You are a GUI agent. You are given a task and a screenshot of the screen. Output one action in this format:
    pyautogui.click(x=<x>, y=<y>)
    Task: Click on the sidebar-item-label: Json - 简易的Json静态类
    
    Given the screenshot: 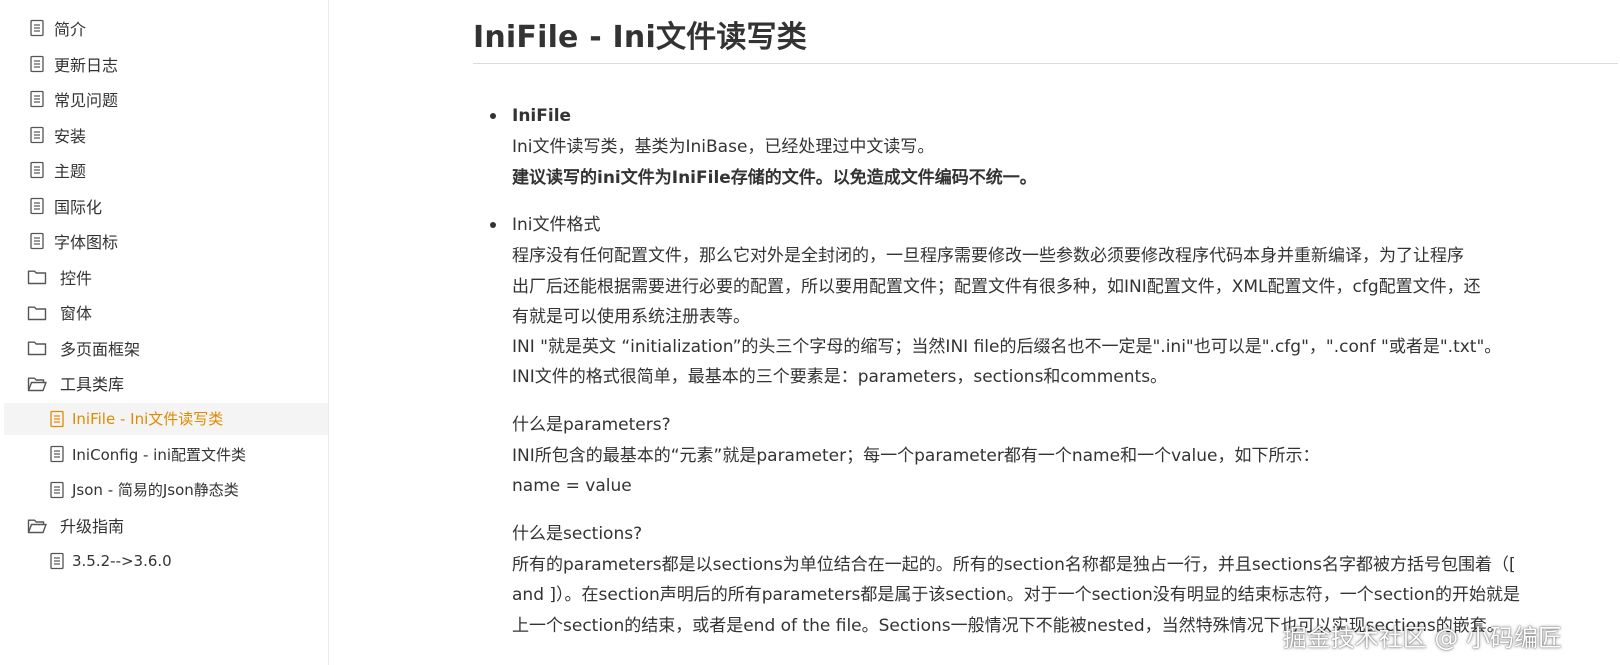 What is the action you would take?
    pyautogui.click(x=155, y=490)
    